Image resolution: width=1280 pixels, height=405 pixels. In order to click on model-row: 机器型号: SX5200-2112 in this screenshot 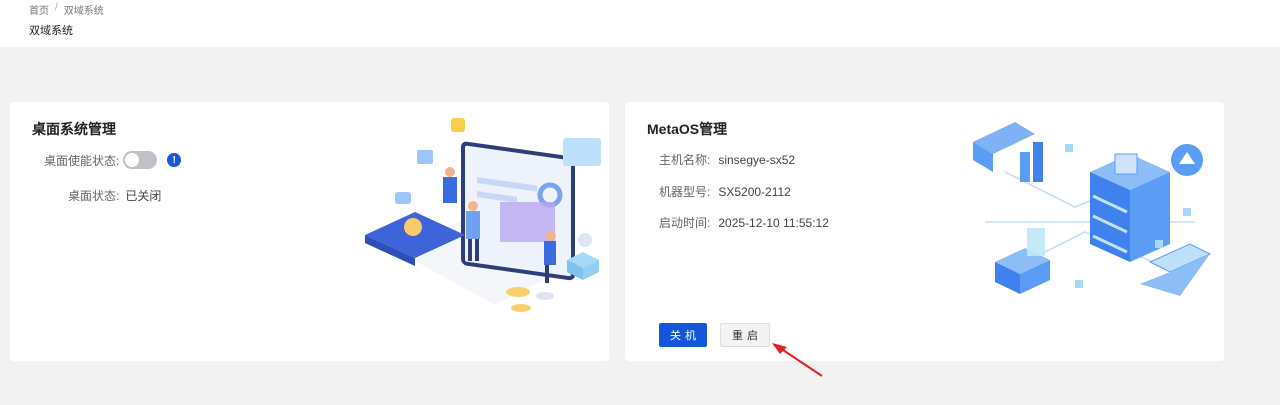, I will do `click(725, 191)`.